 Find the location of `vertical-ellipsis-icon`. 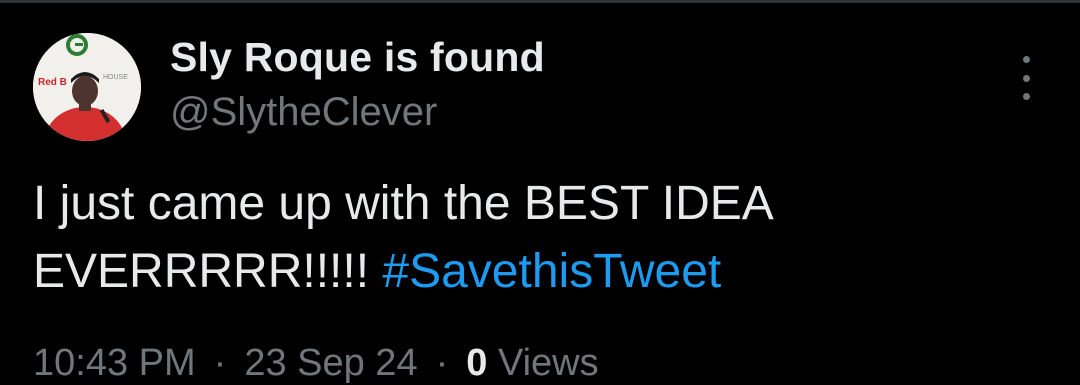

vertical-ellipsis-icon is located at coordinates (1026, 59).